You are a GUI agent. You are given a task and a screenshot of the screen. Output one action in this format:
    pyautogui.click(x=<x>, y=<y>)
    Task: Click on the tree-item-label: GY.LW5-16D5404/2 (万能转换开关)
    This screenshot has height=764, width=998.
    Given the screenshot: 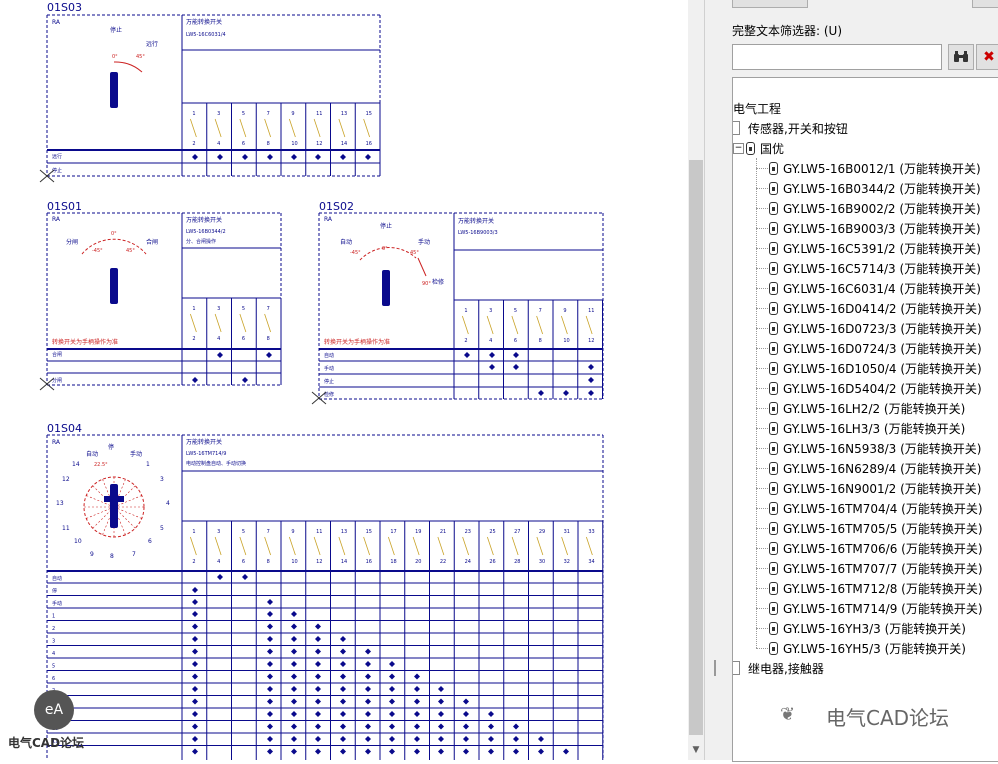 What is the action you would take?
    pyautogui.click(x=882, y=388)
    